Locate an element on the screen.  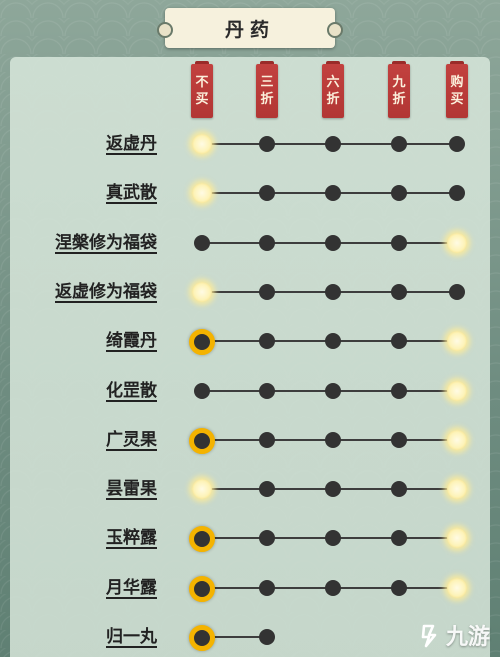
column-header-0: 不买 is located at coordinates (202, 89).